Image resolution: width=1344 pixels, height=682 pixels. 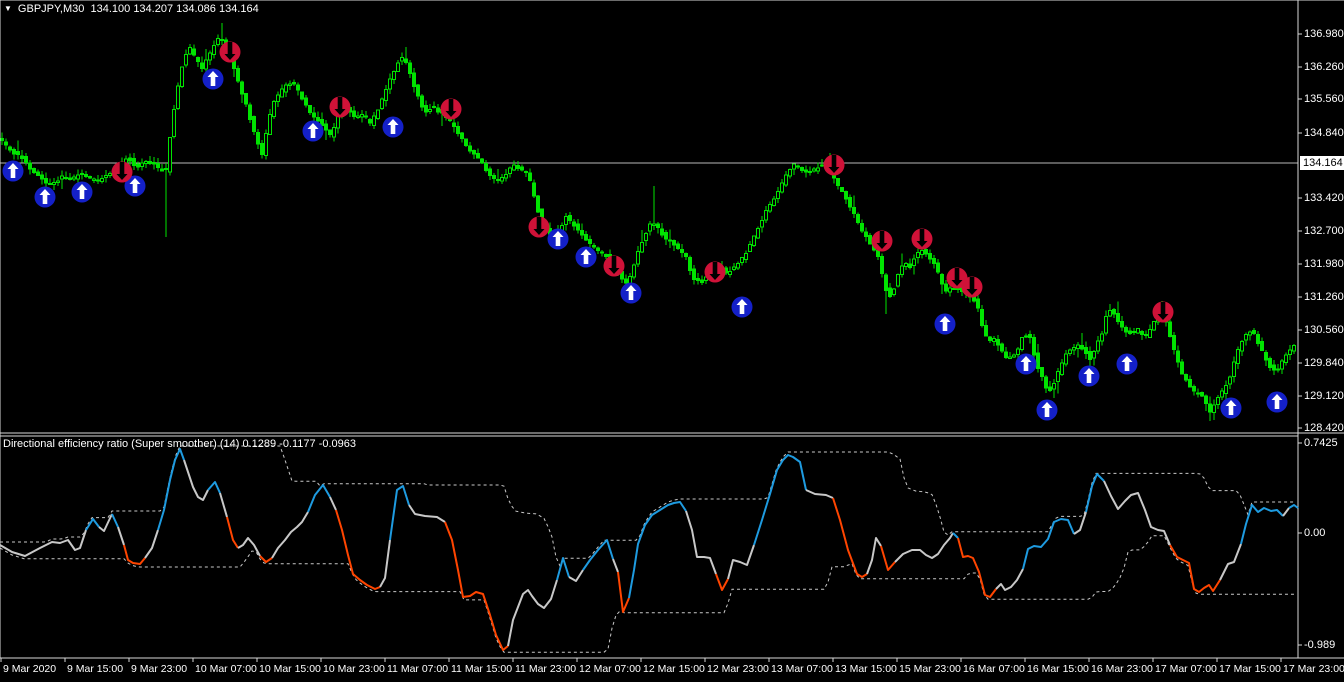 What do you see at coordinates (1324, 330) in the screenshot?
I see `price-axis-label: 130.560` at bounding box center [1324, 330].